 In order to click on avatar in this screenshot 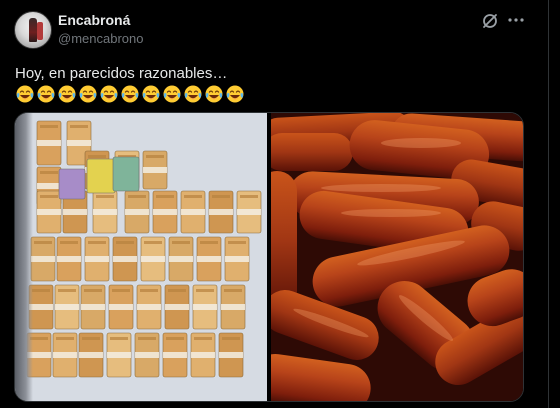, I will do `click(33, 30)`.